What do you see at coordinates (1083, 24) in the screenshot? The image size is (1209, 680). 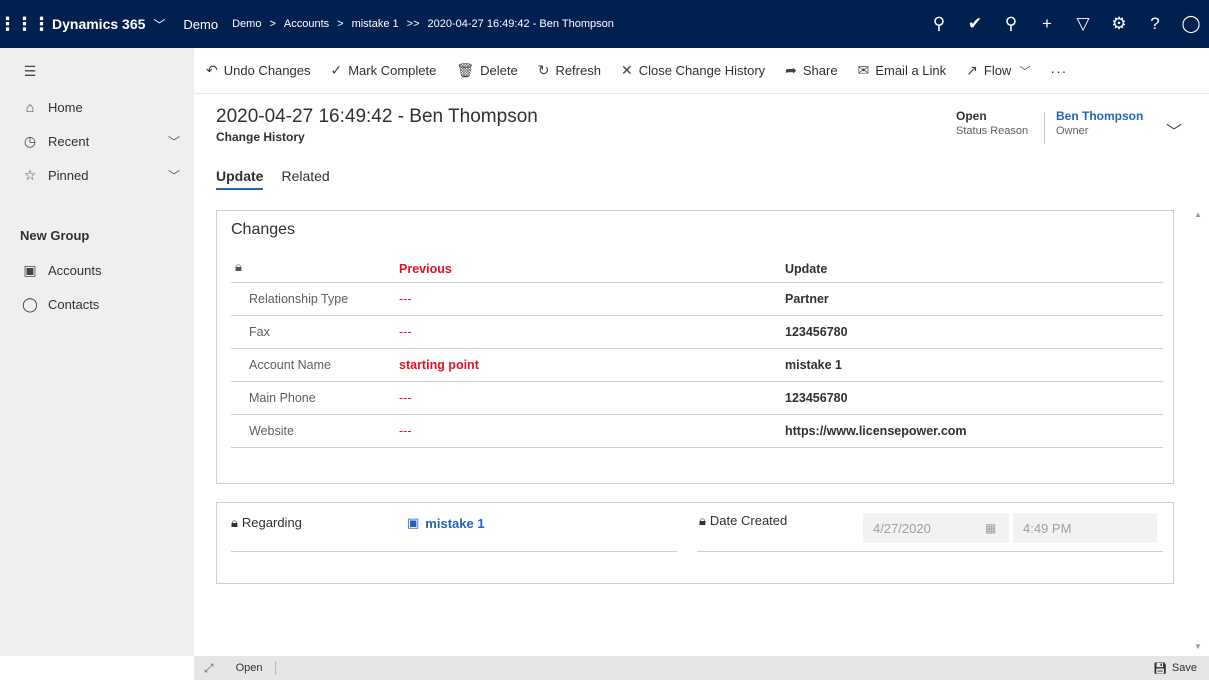 I see `filter-icon: ▽` at bounding box center [1083, 24].